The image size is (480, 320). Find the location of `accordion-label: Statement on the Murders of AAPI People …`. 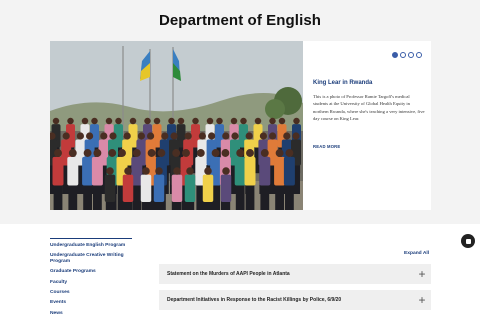

accordion-label: Statement on the Murders of AAPI People … is located at coordinates (228, 274).